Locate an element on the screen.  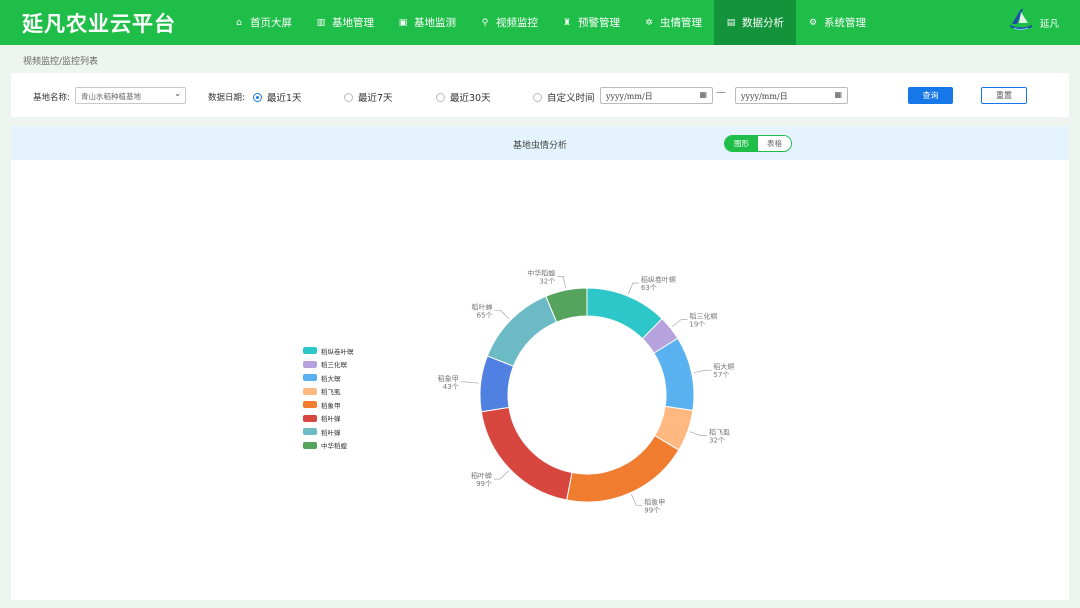
slice-name-label: 稻三化螟 is located at coordinates (703, 315).